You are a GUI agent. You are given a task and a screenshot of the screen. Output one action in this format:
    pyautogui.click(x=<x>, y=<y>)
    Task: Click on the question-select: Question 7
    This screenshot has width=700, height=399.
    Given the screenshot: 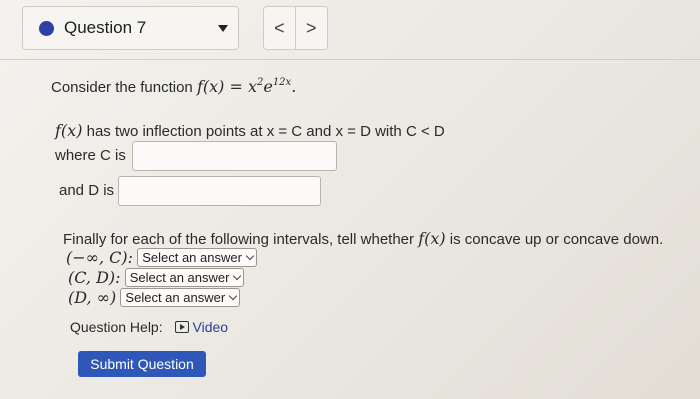 What is the action you would take?
    pyautogui.click(x=131, y=28)
    